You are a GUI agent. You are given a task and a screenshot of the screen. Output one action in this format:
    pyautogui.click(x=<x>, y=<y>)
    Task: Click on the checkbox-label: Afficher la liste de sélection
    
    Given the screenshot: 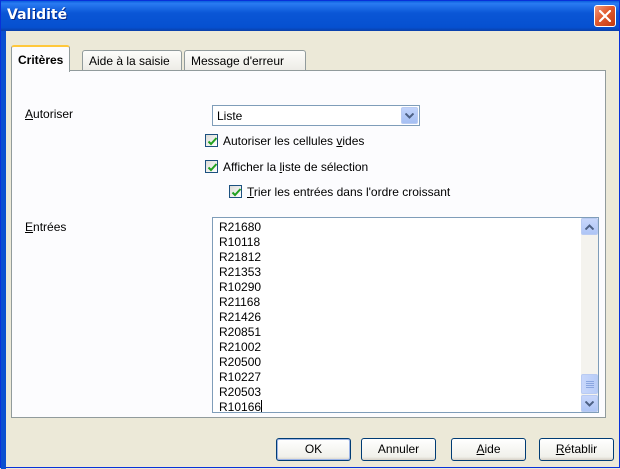 What is the action you would take?
    pyautogui.click(x=296, y=167)
    